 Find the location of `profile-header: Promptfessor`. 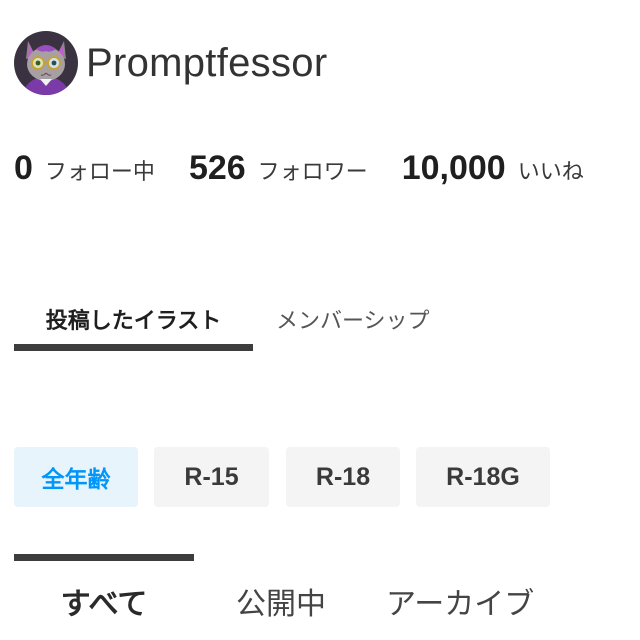

profile-header: Promptfessor is located at coordinates (170, 63).